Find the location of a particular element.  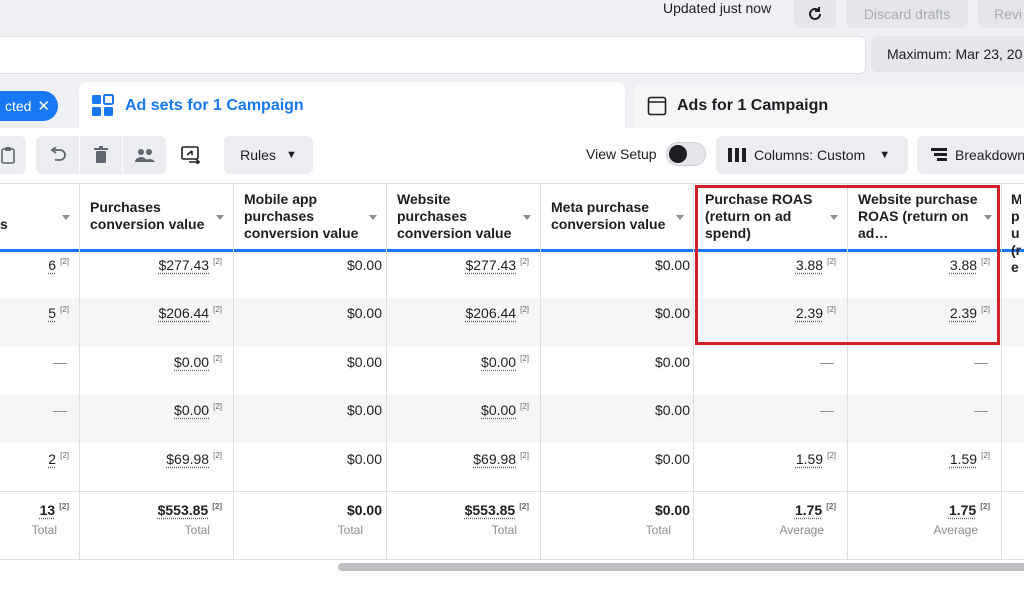

cell-value: 5 is located at coordinates (52, 313).